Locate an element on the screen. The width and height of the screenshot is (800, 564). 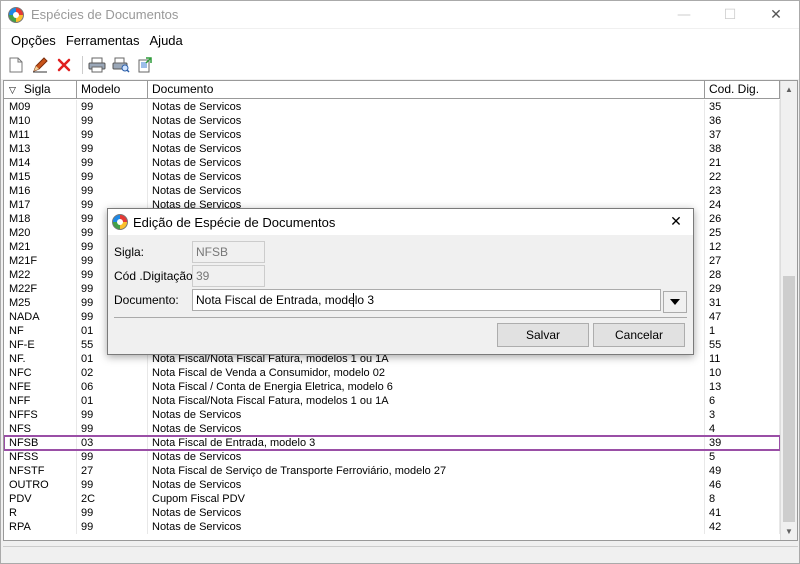
table-row: PDV 2C Cupom Fiscal PDV 8 is located at coordinates (392, 499).